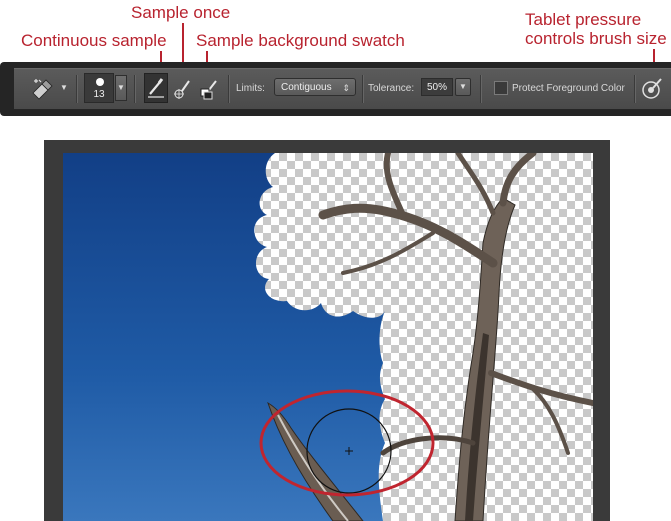 The image size is (671, 521). Describe the element at coordinates (518, 180) in the screenshot. I see `branch-top` at that location.